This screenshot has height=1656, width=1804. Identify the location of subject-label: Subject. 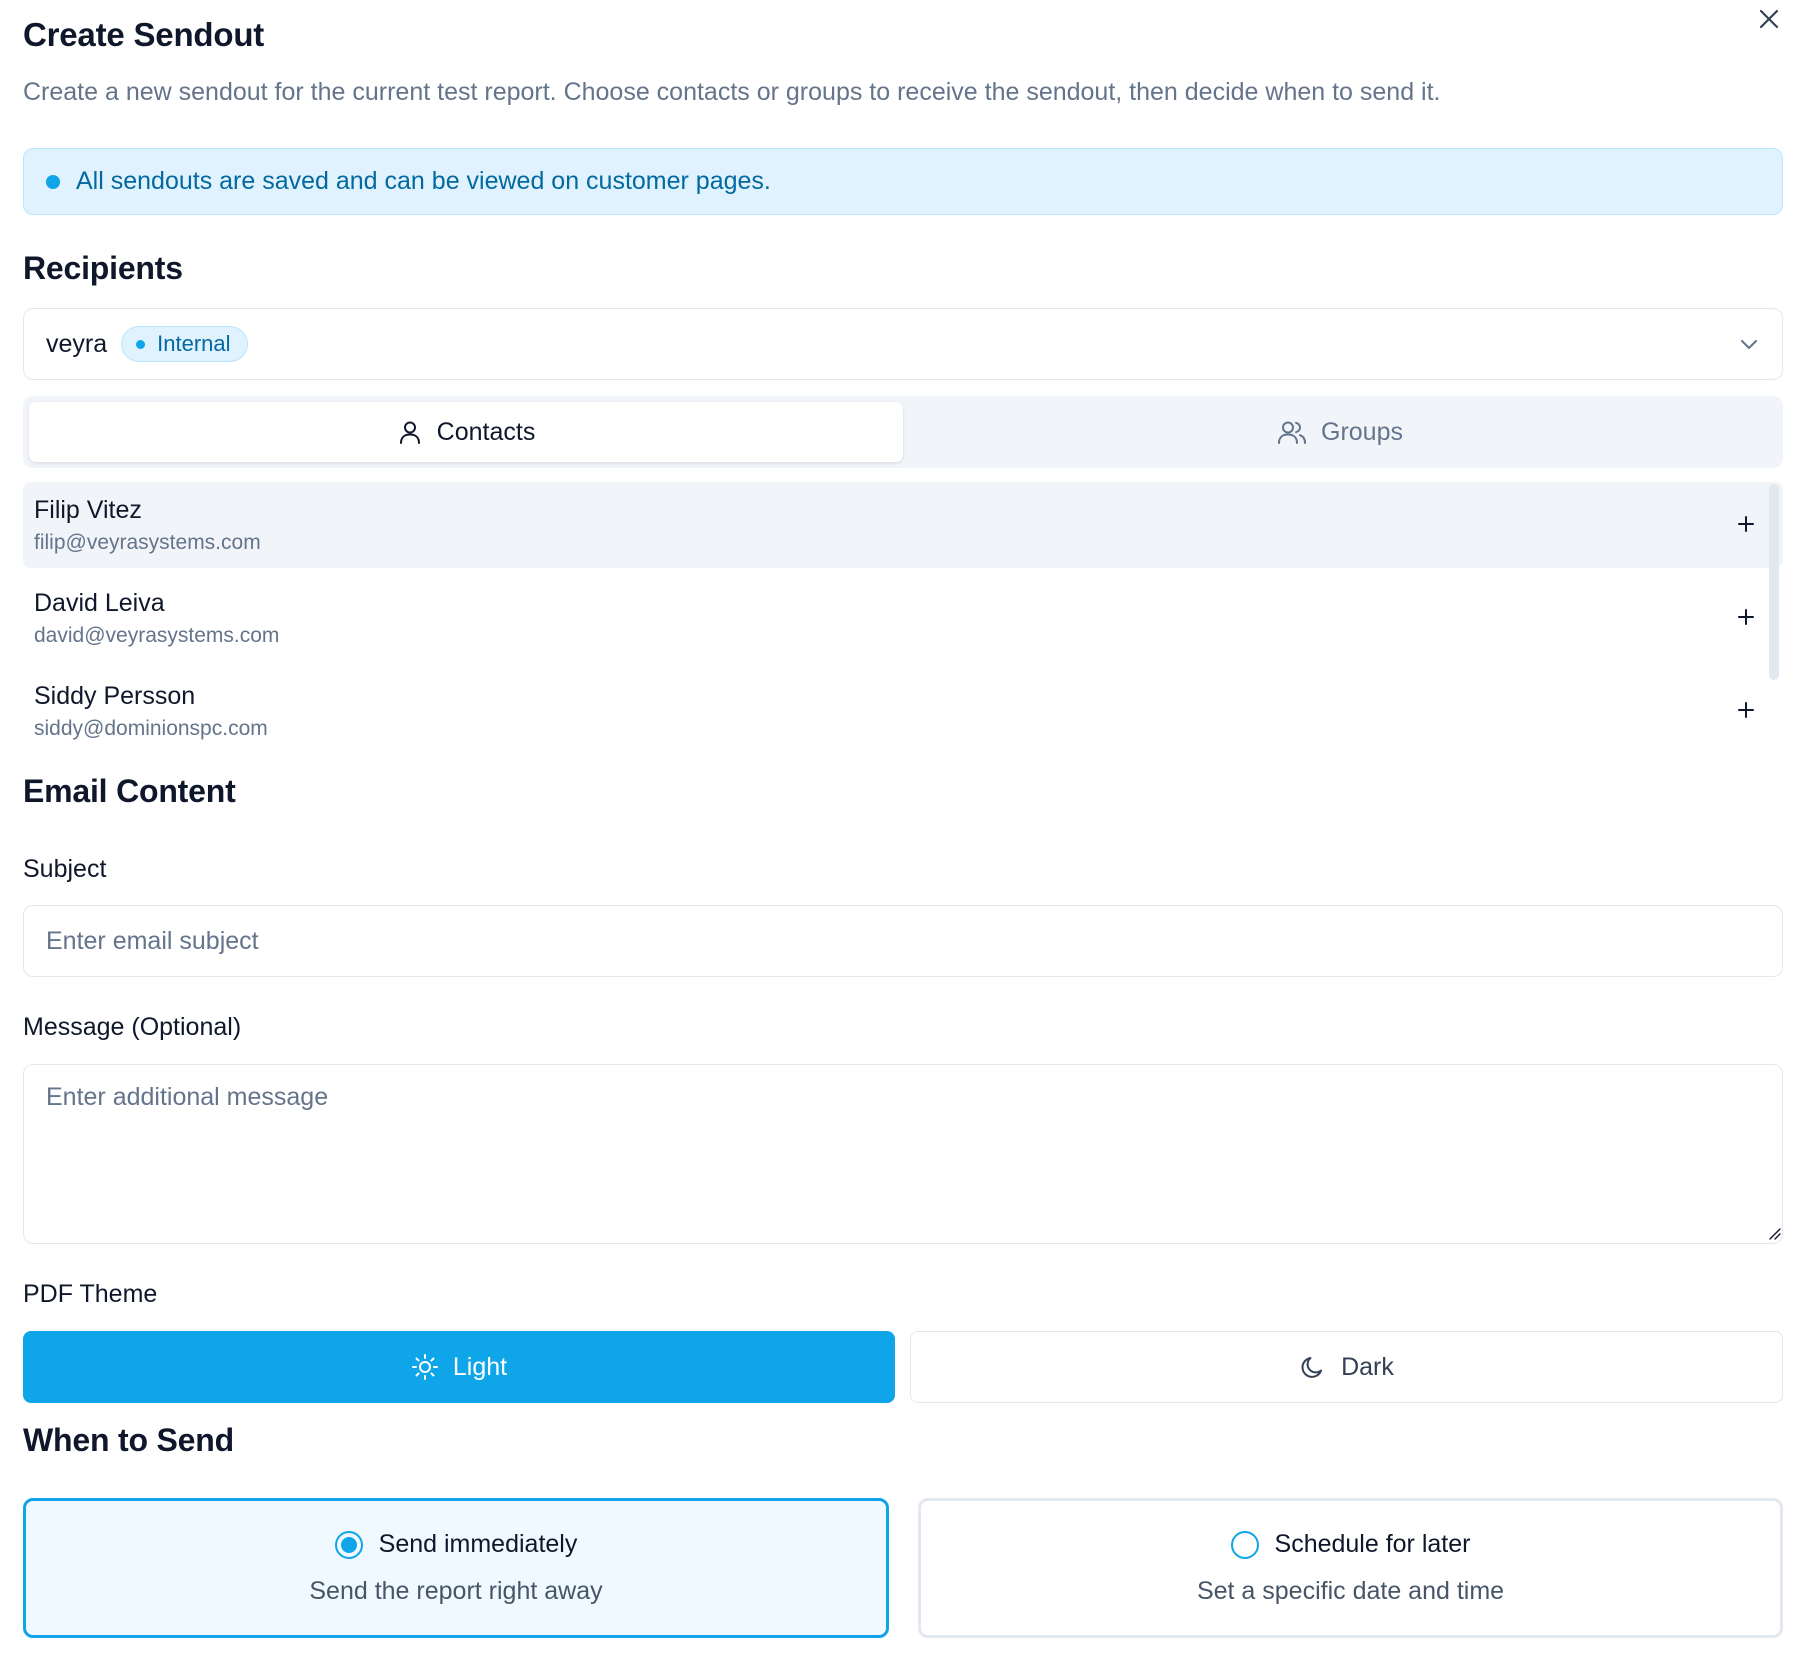
(65, 869).